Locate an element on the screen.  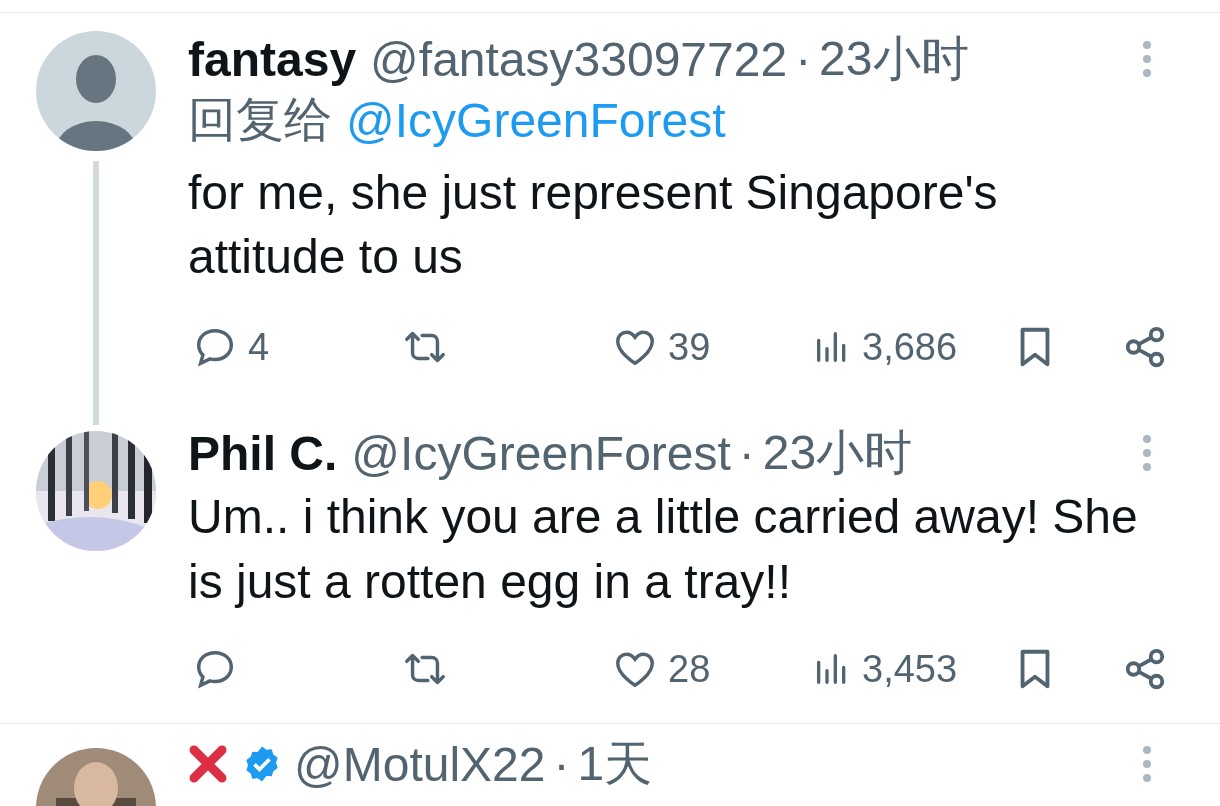
reply-count: 4 is located at coordinates (259, 347).